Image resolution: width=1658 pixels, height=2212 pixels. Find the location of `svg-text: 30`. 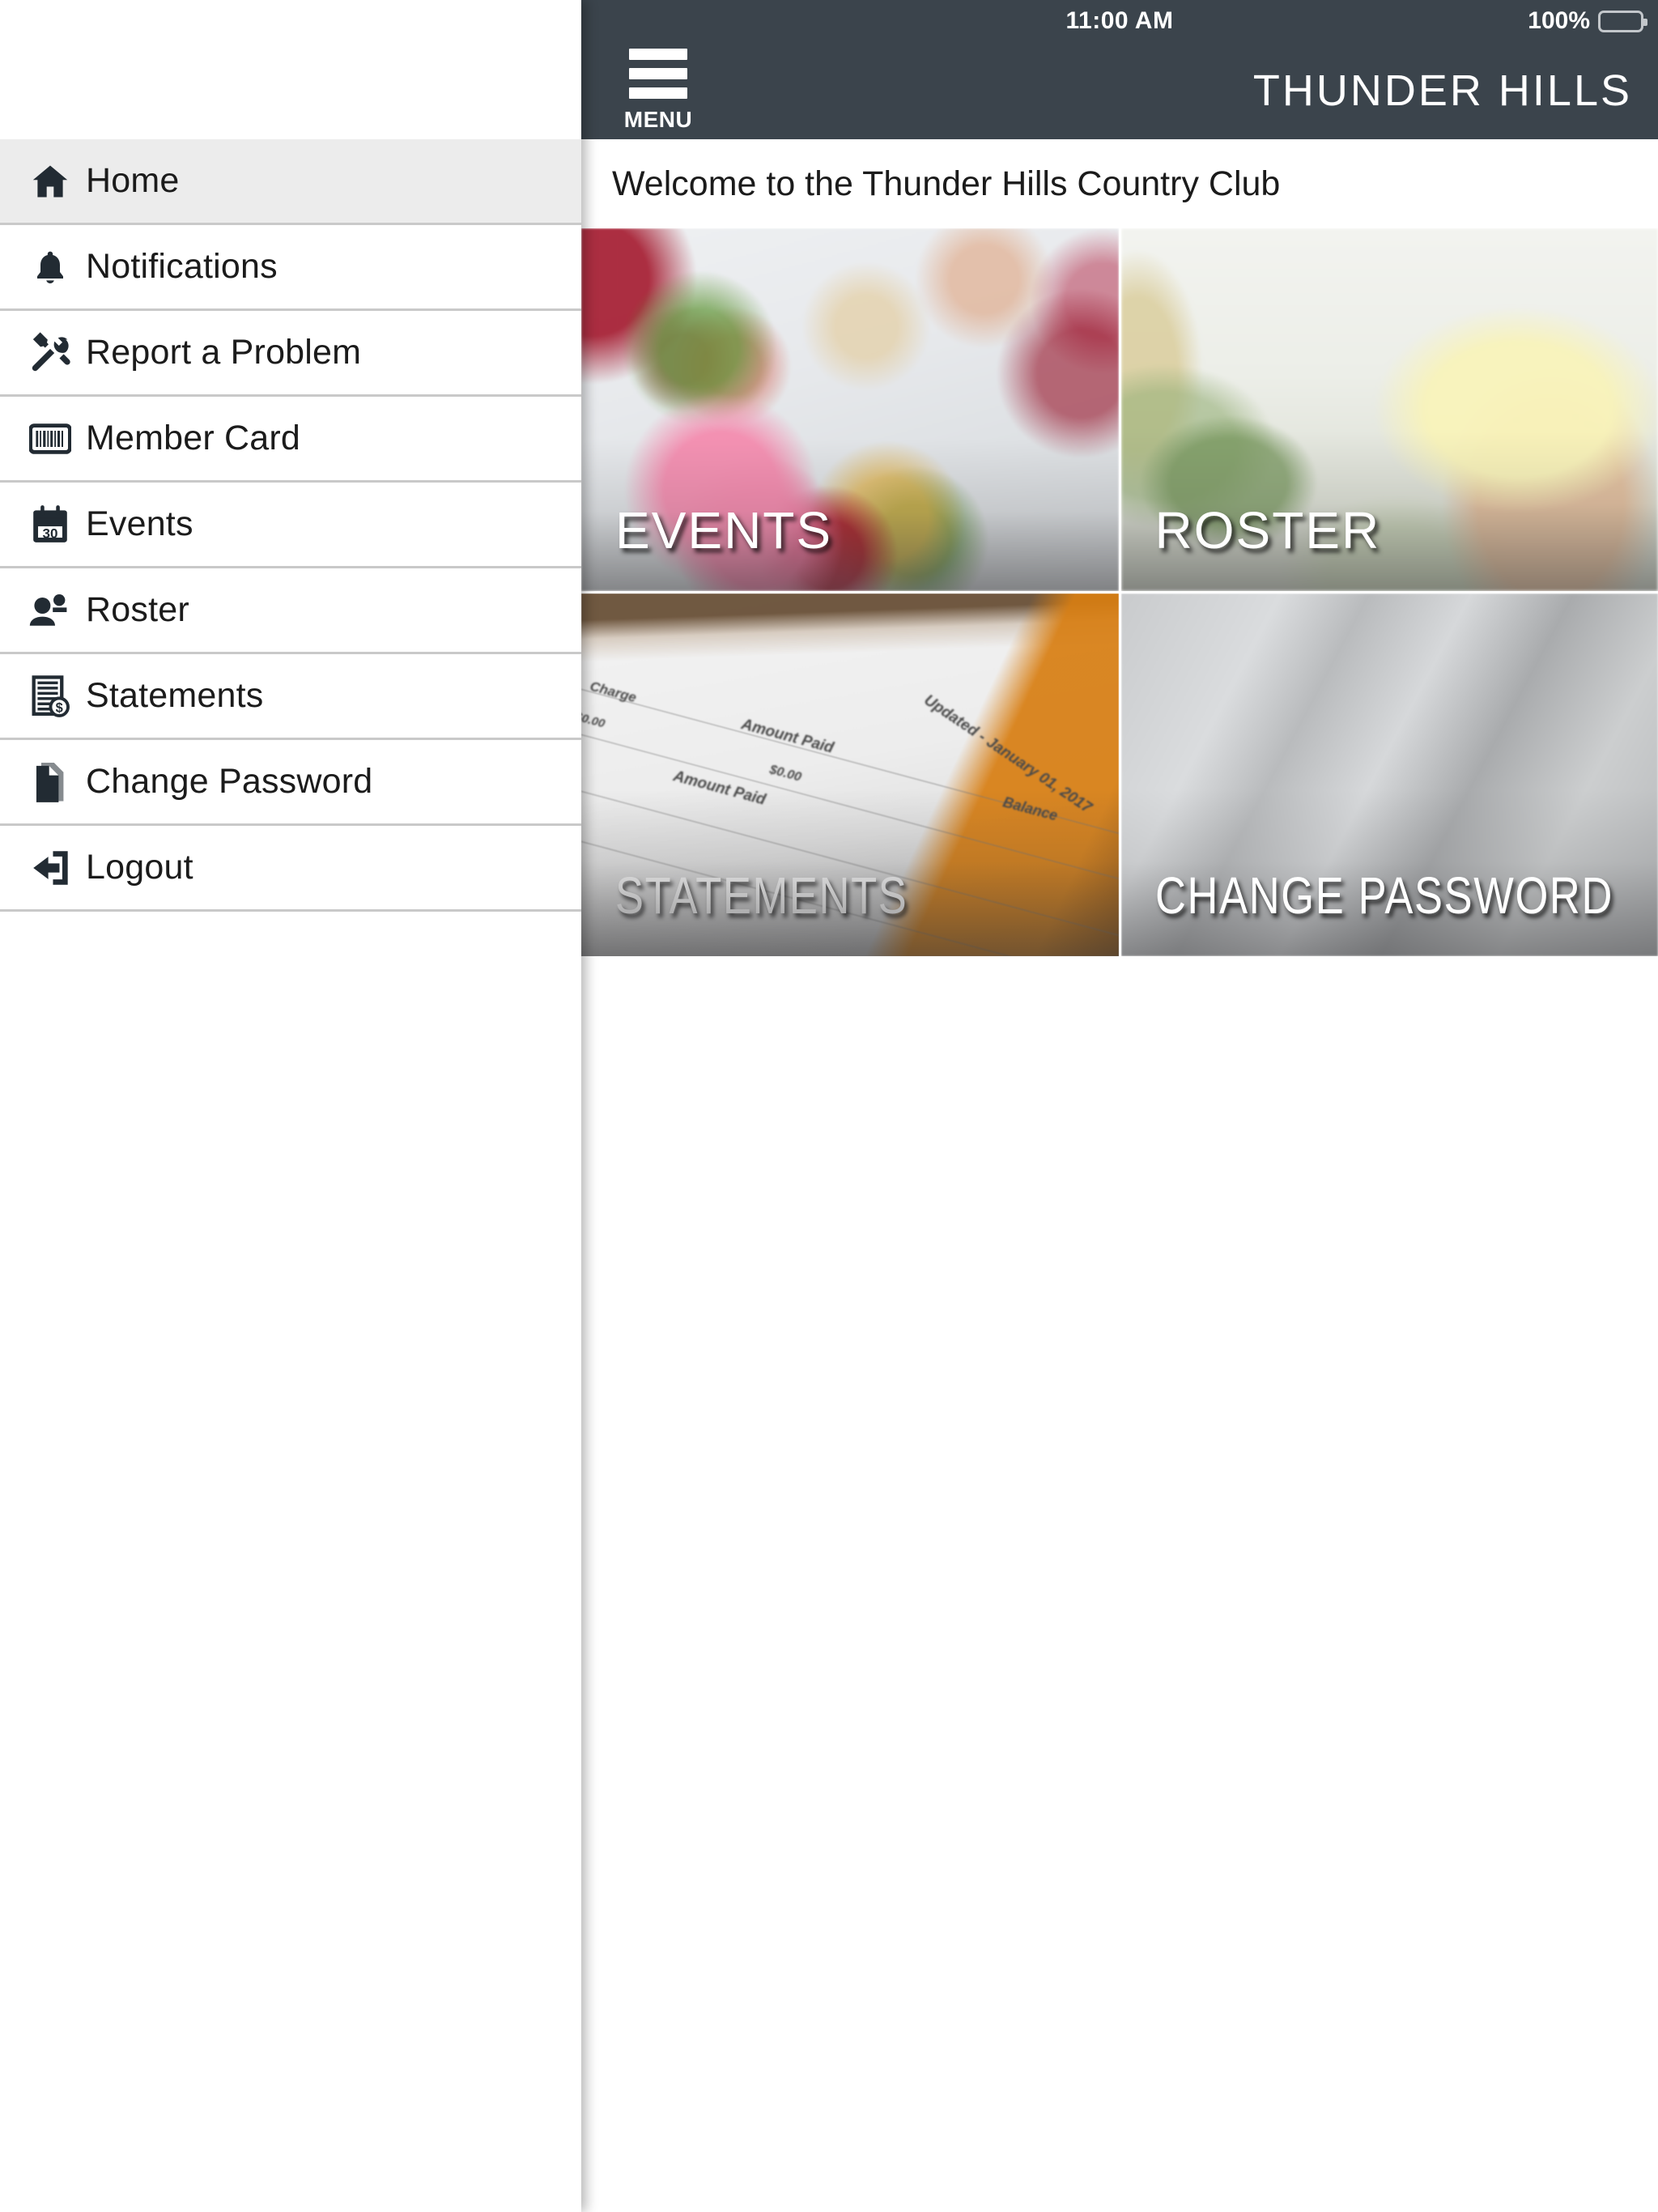

svg-text: 30 is located at coordinates (50, 533).